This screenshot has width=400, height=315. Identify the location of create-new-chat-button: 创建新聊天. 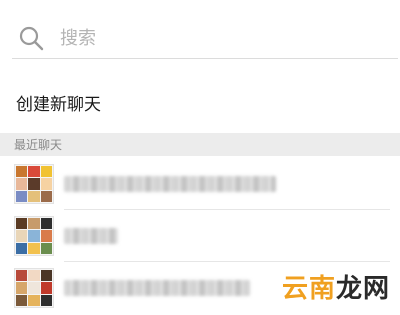
(200, 102).